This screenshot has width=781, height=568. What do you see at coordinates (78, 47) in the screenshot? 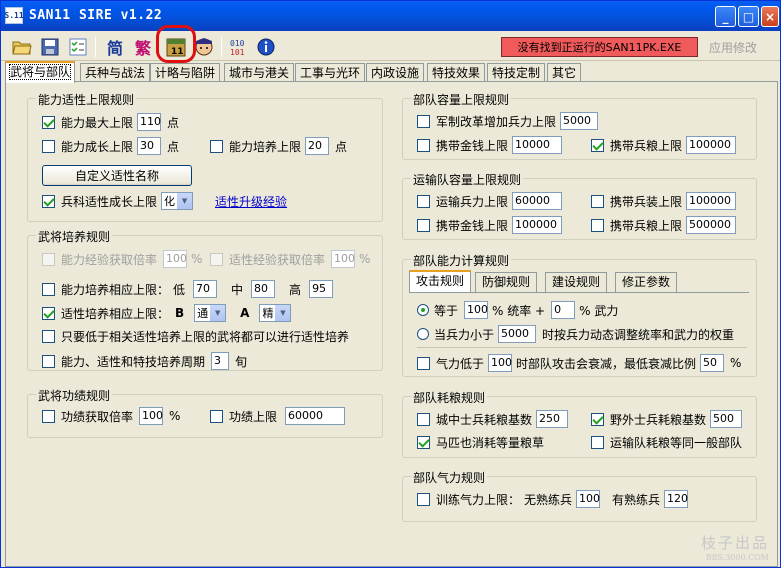
I see `checklist-icon` at bounding box center [78, 47].